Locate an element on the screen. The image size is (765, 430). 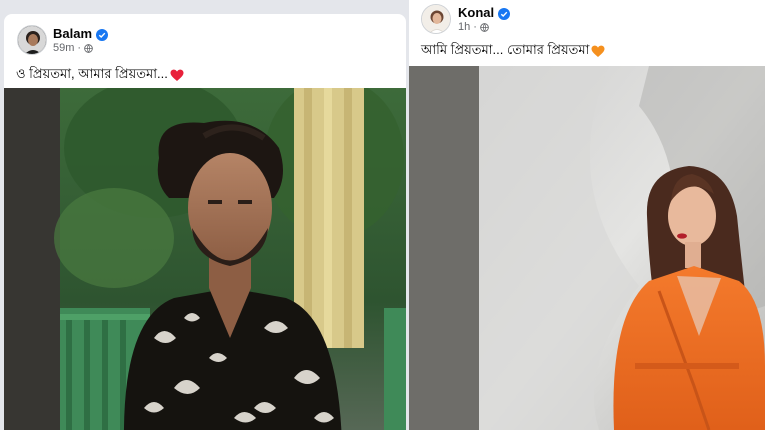
post-meta: 1h · is located at coordinates (473, 27).